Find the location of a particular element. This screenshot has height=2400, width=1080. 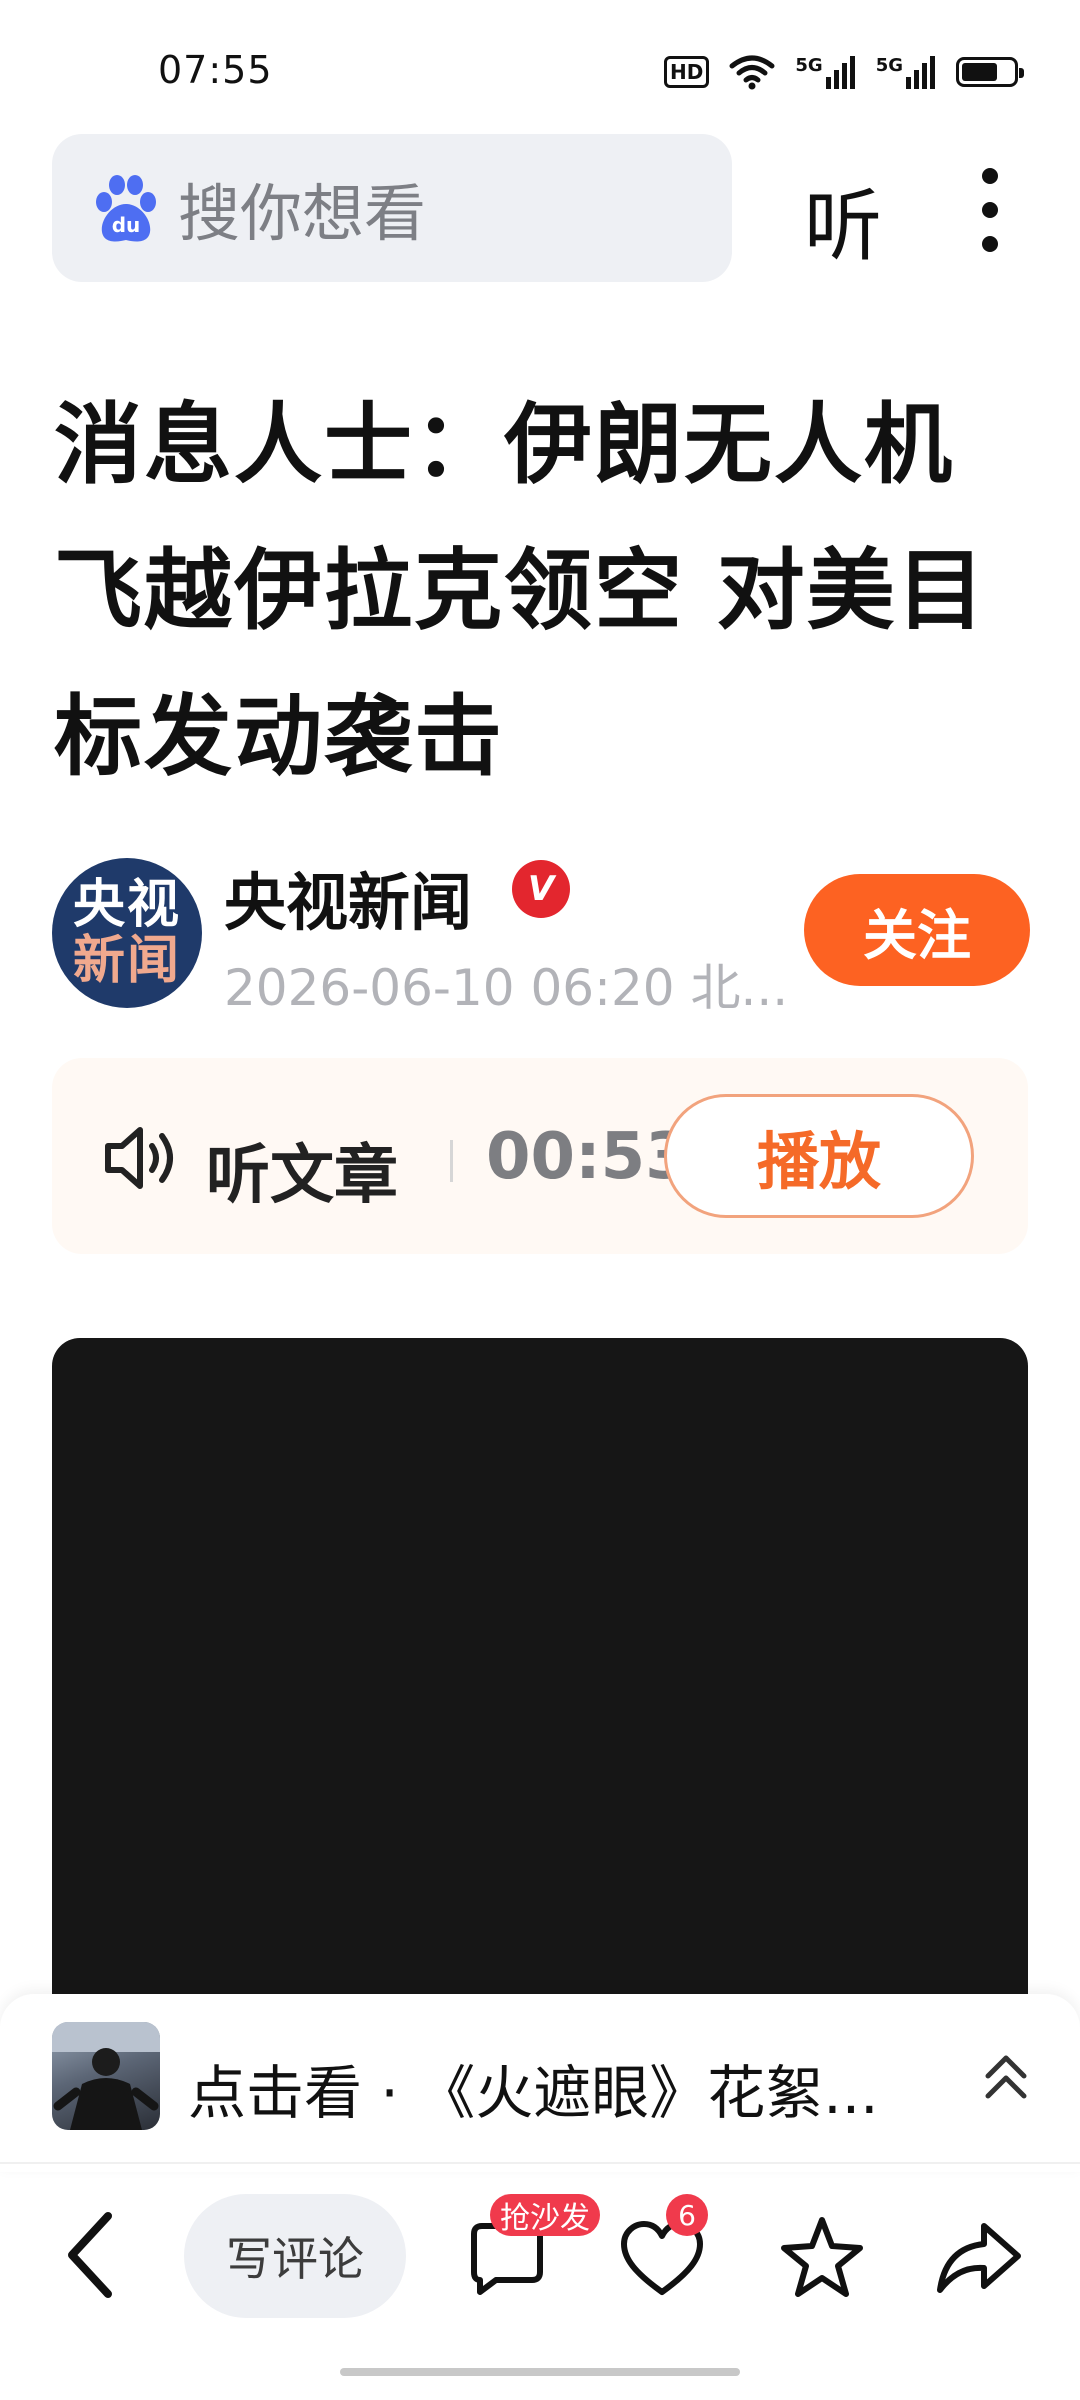

promo-thumbnail is located at coordinates (106, 2076).